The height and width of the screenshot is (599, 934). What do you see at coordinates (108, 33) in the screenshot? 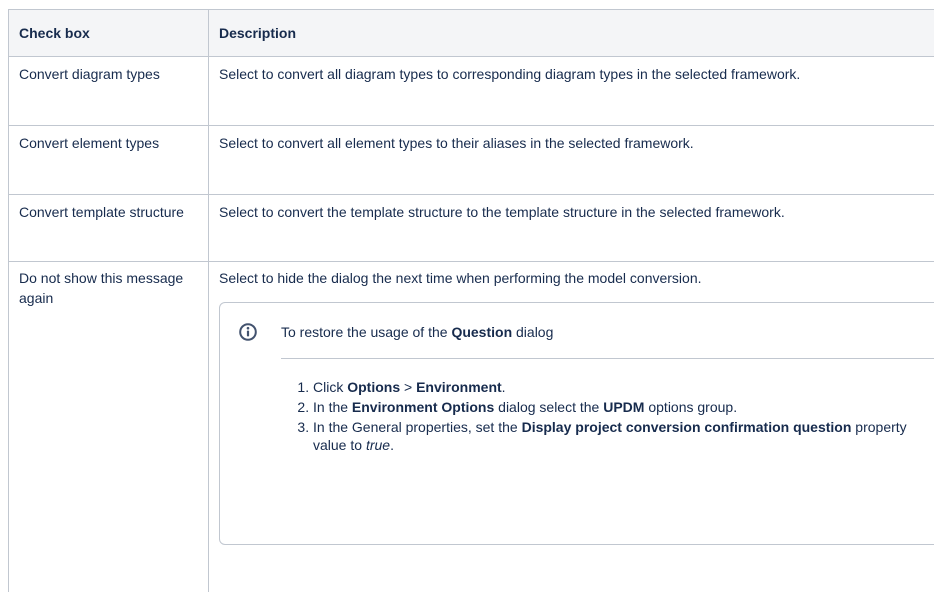
I see `column-header-check-box: Check box` at bounding box center [108, 33].